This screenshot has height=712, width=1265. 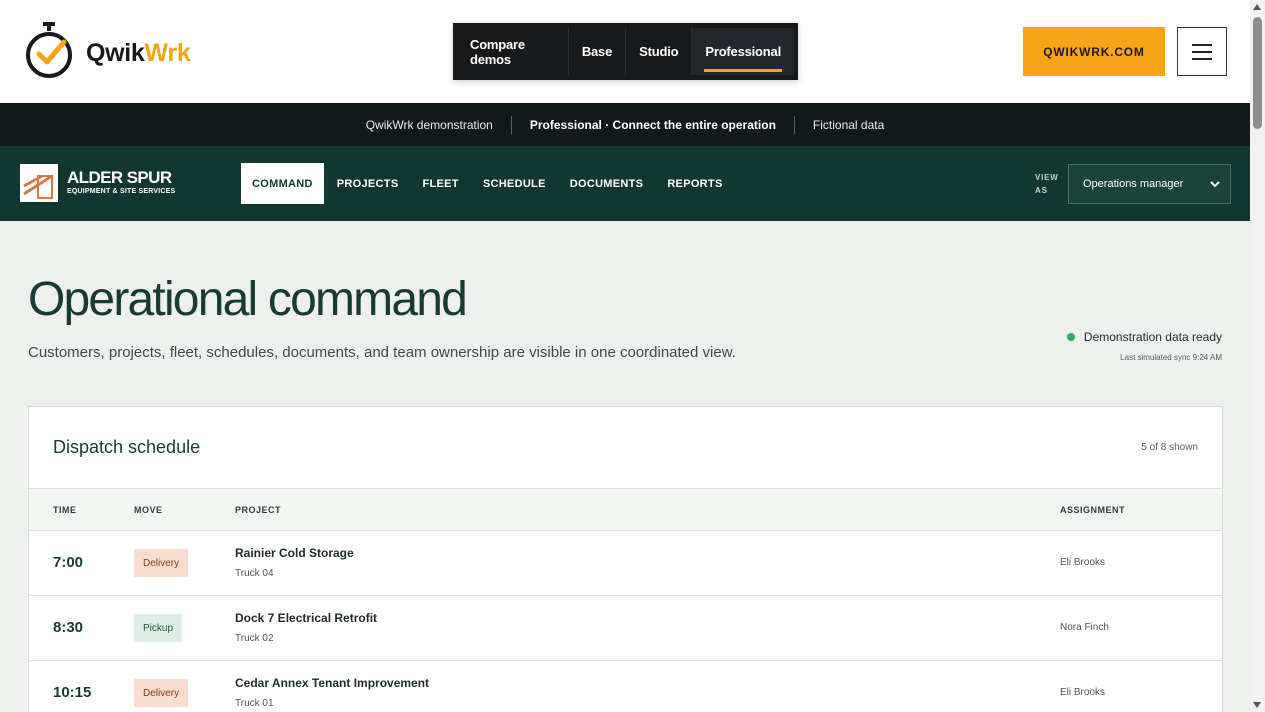 I want to click on scroll-down-icon, so click(x=1257, y=705).